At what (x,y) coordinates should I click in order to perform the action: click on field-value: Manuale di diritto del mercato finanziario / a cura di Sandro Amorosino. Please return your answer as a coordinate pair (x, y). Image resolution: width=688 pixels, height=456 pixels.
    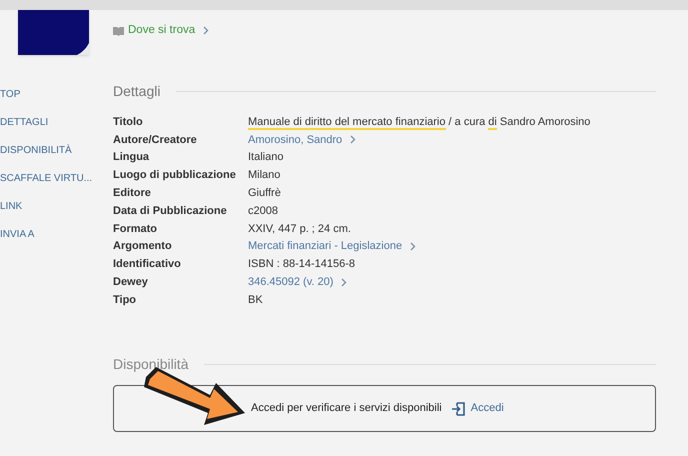
    Looking at the image, I should click on (419, 122).